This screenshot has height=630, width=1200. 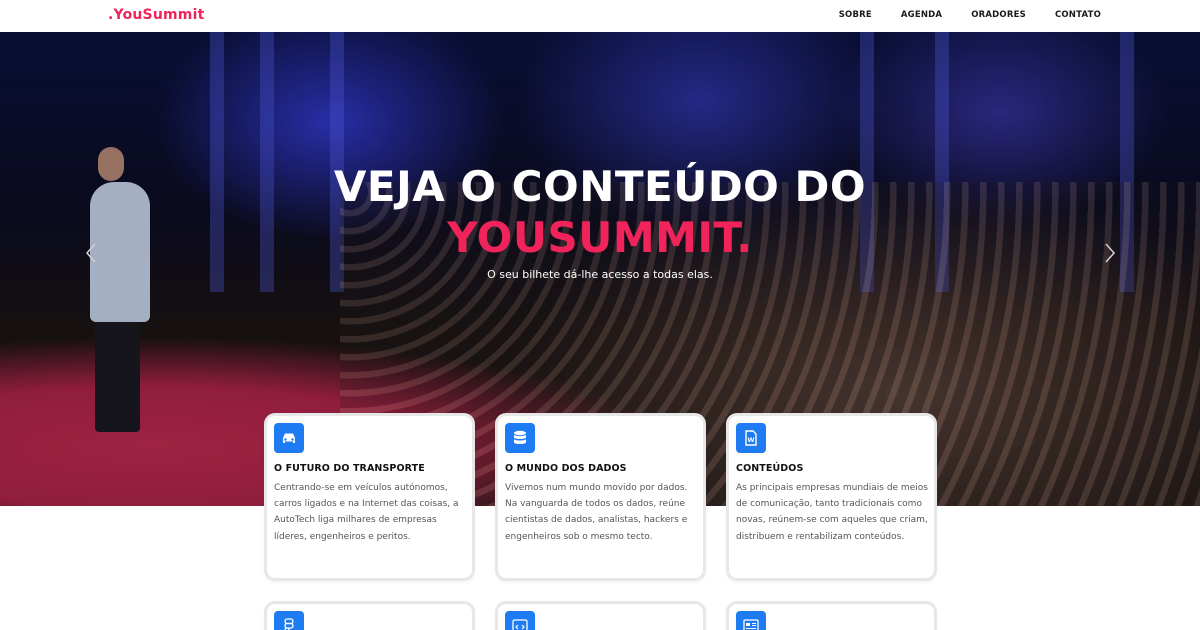 What do you see at coordinates (921, 15) in the screenshot?
I see `nav-link-agenda: AGENDA` at bounding box center [921, 15].